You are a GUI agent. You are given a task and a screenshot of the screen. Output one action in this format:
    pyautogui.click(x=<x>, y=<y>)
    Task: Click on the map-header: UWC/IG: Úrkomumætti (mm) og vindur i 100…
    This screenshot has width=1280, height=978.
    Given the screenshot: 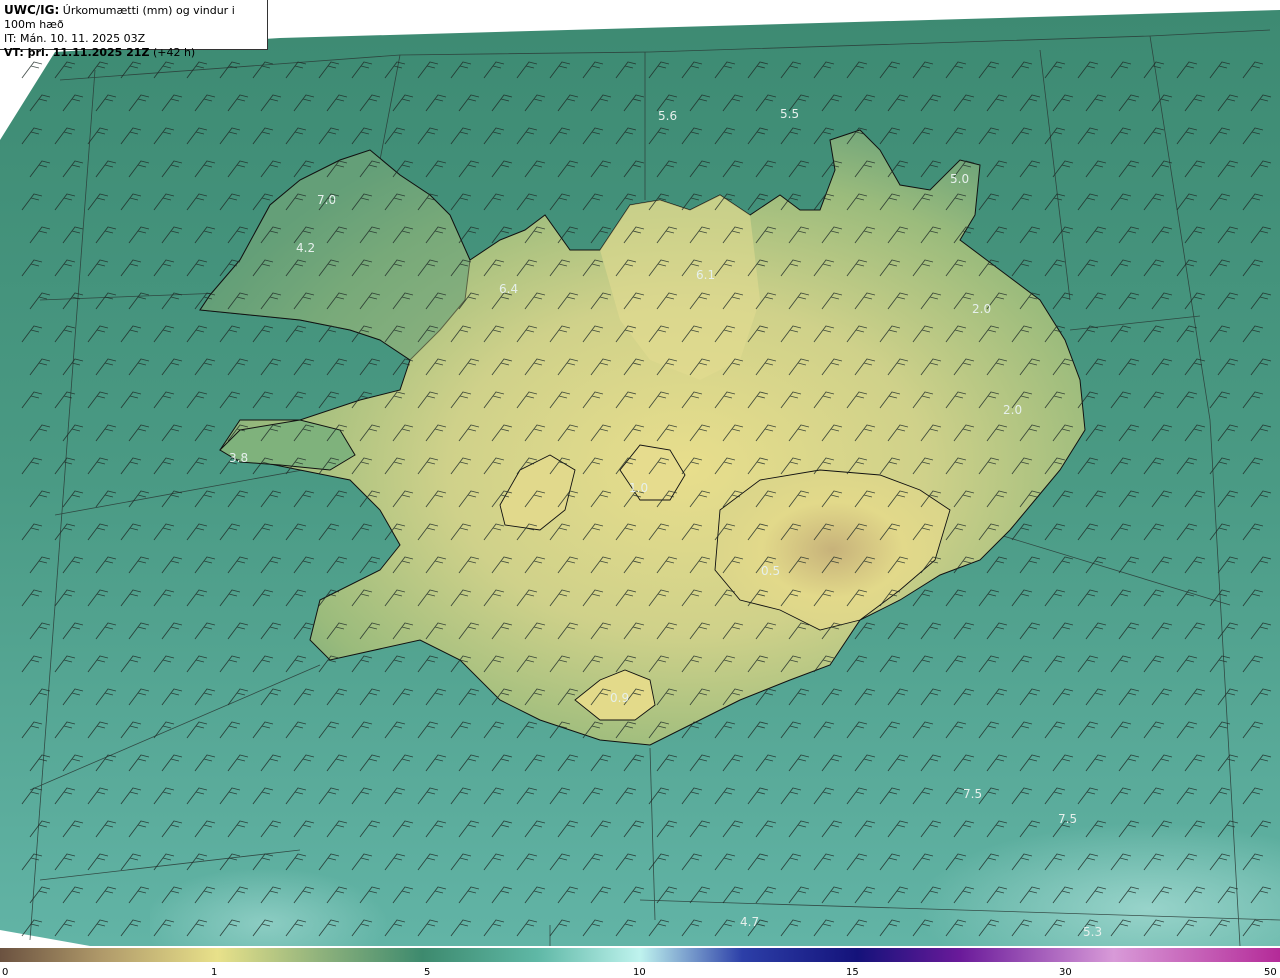 What is the action you would take?
    pyautogui.click(x=134, y=29)
    